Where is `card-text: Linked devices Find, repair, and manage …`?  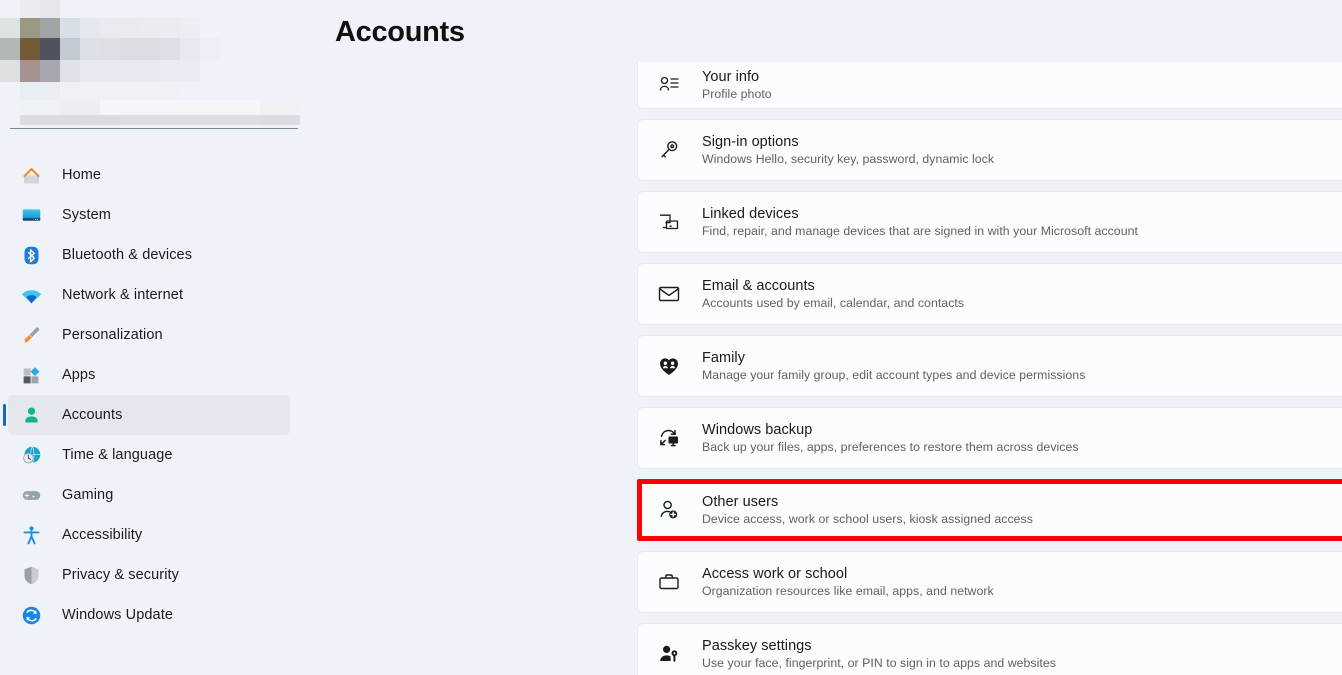
card-text: Linked devices Find, repair, and manage … is located at coordinates (1022, 222).